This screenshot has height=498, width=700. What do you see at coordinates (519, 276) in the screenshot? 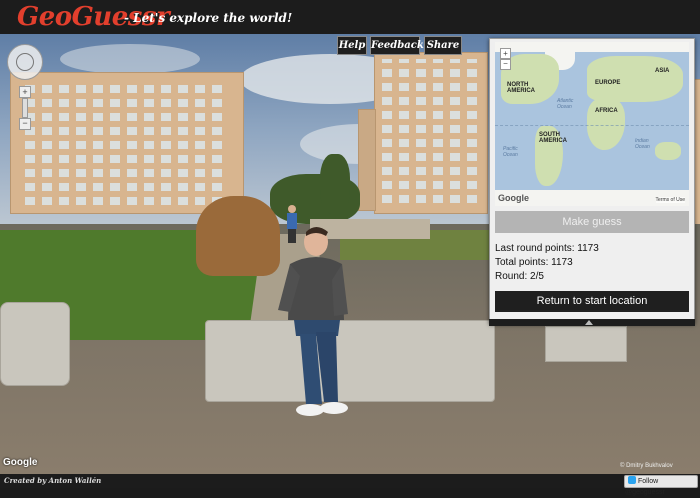
I see `round-counter: Round: 2/5` at bounding box center [519, 276].